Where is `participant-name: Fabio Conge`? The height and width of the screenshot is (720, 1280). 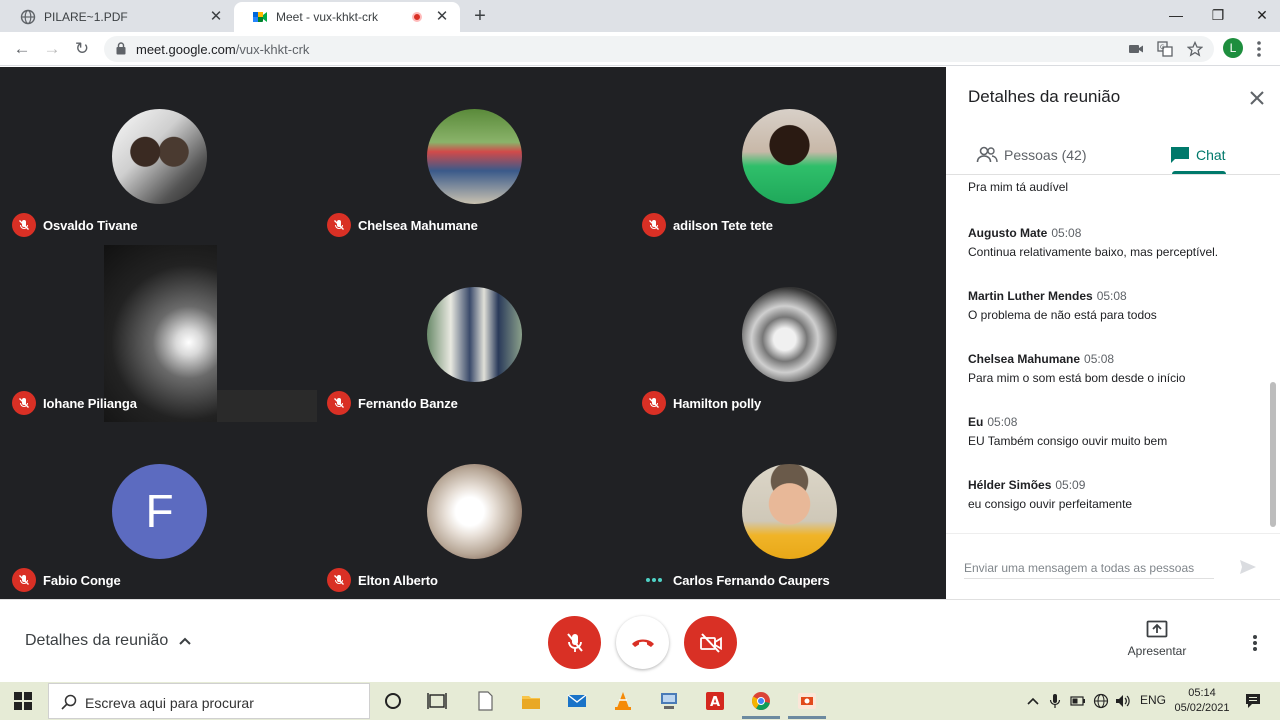
participant-name: Fabio Conge is located at coordinates (82, 580).